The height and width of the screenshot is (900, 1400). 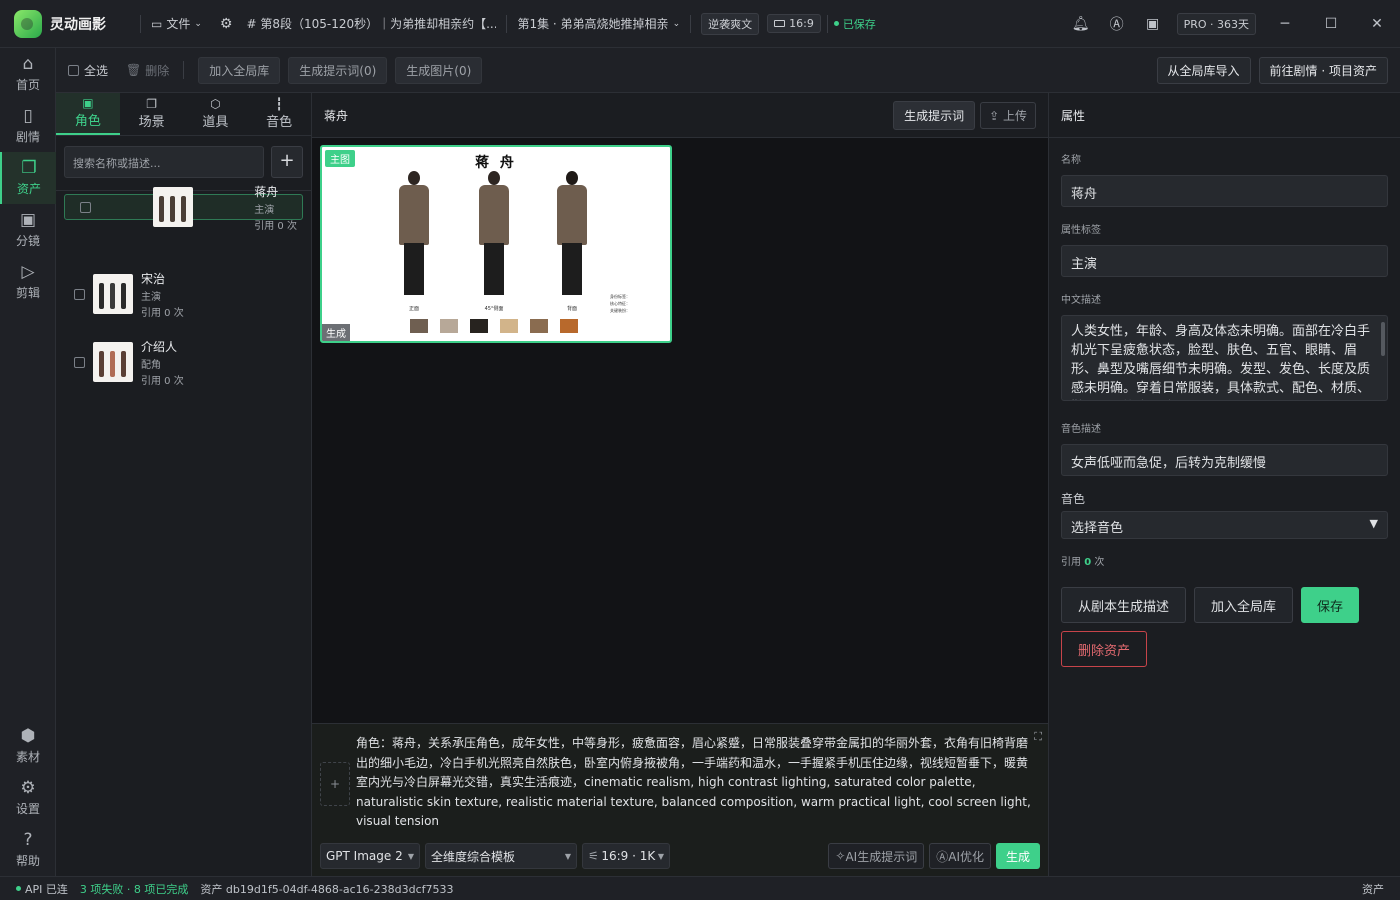 What do you see at coordinates (78, 24) in the screenshot?
I see `app-name: 灵动画影` at bounding box center [78, 24].